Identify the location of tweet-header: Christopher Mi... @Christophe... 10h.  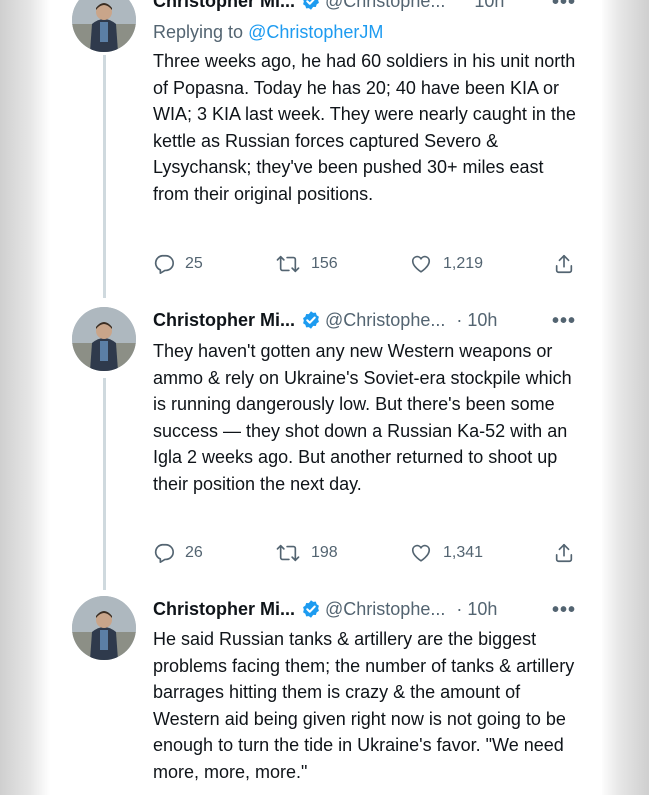
(328, 6).